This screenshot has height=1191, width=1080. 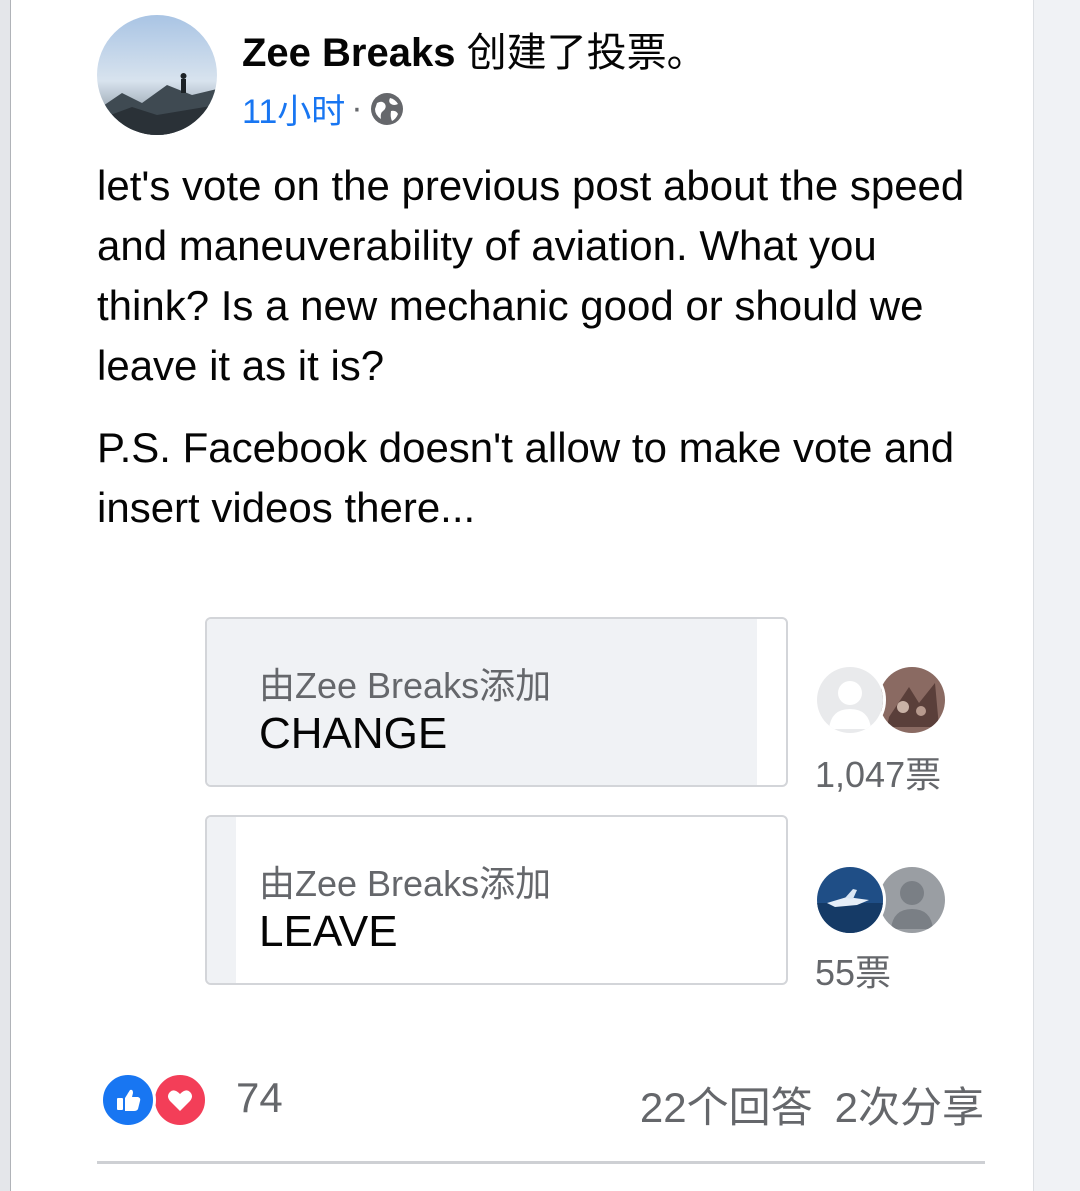 What do you see at coordinates (909, 1107) in the screenshot?
I see `share-count: 2次分享` at bounding box center [909, 1107].